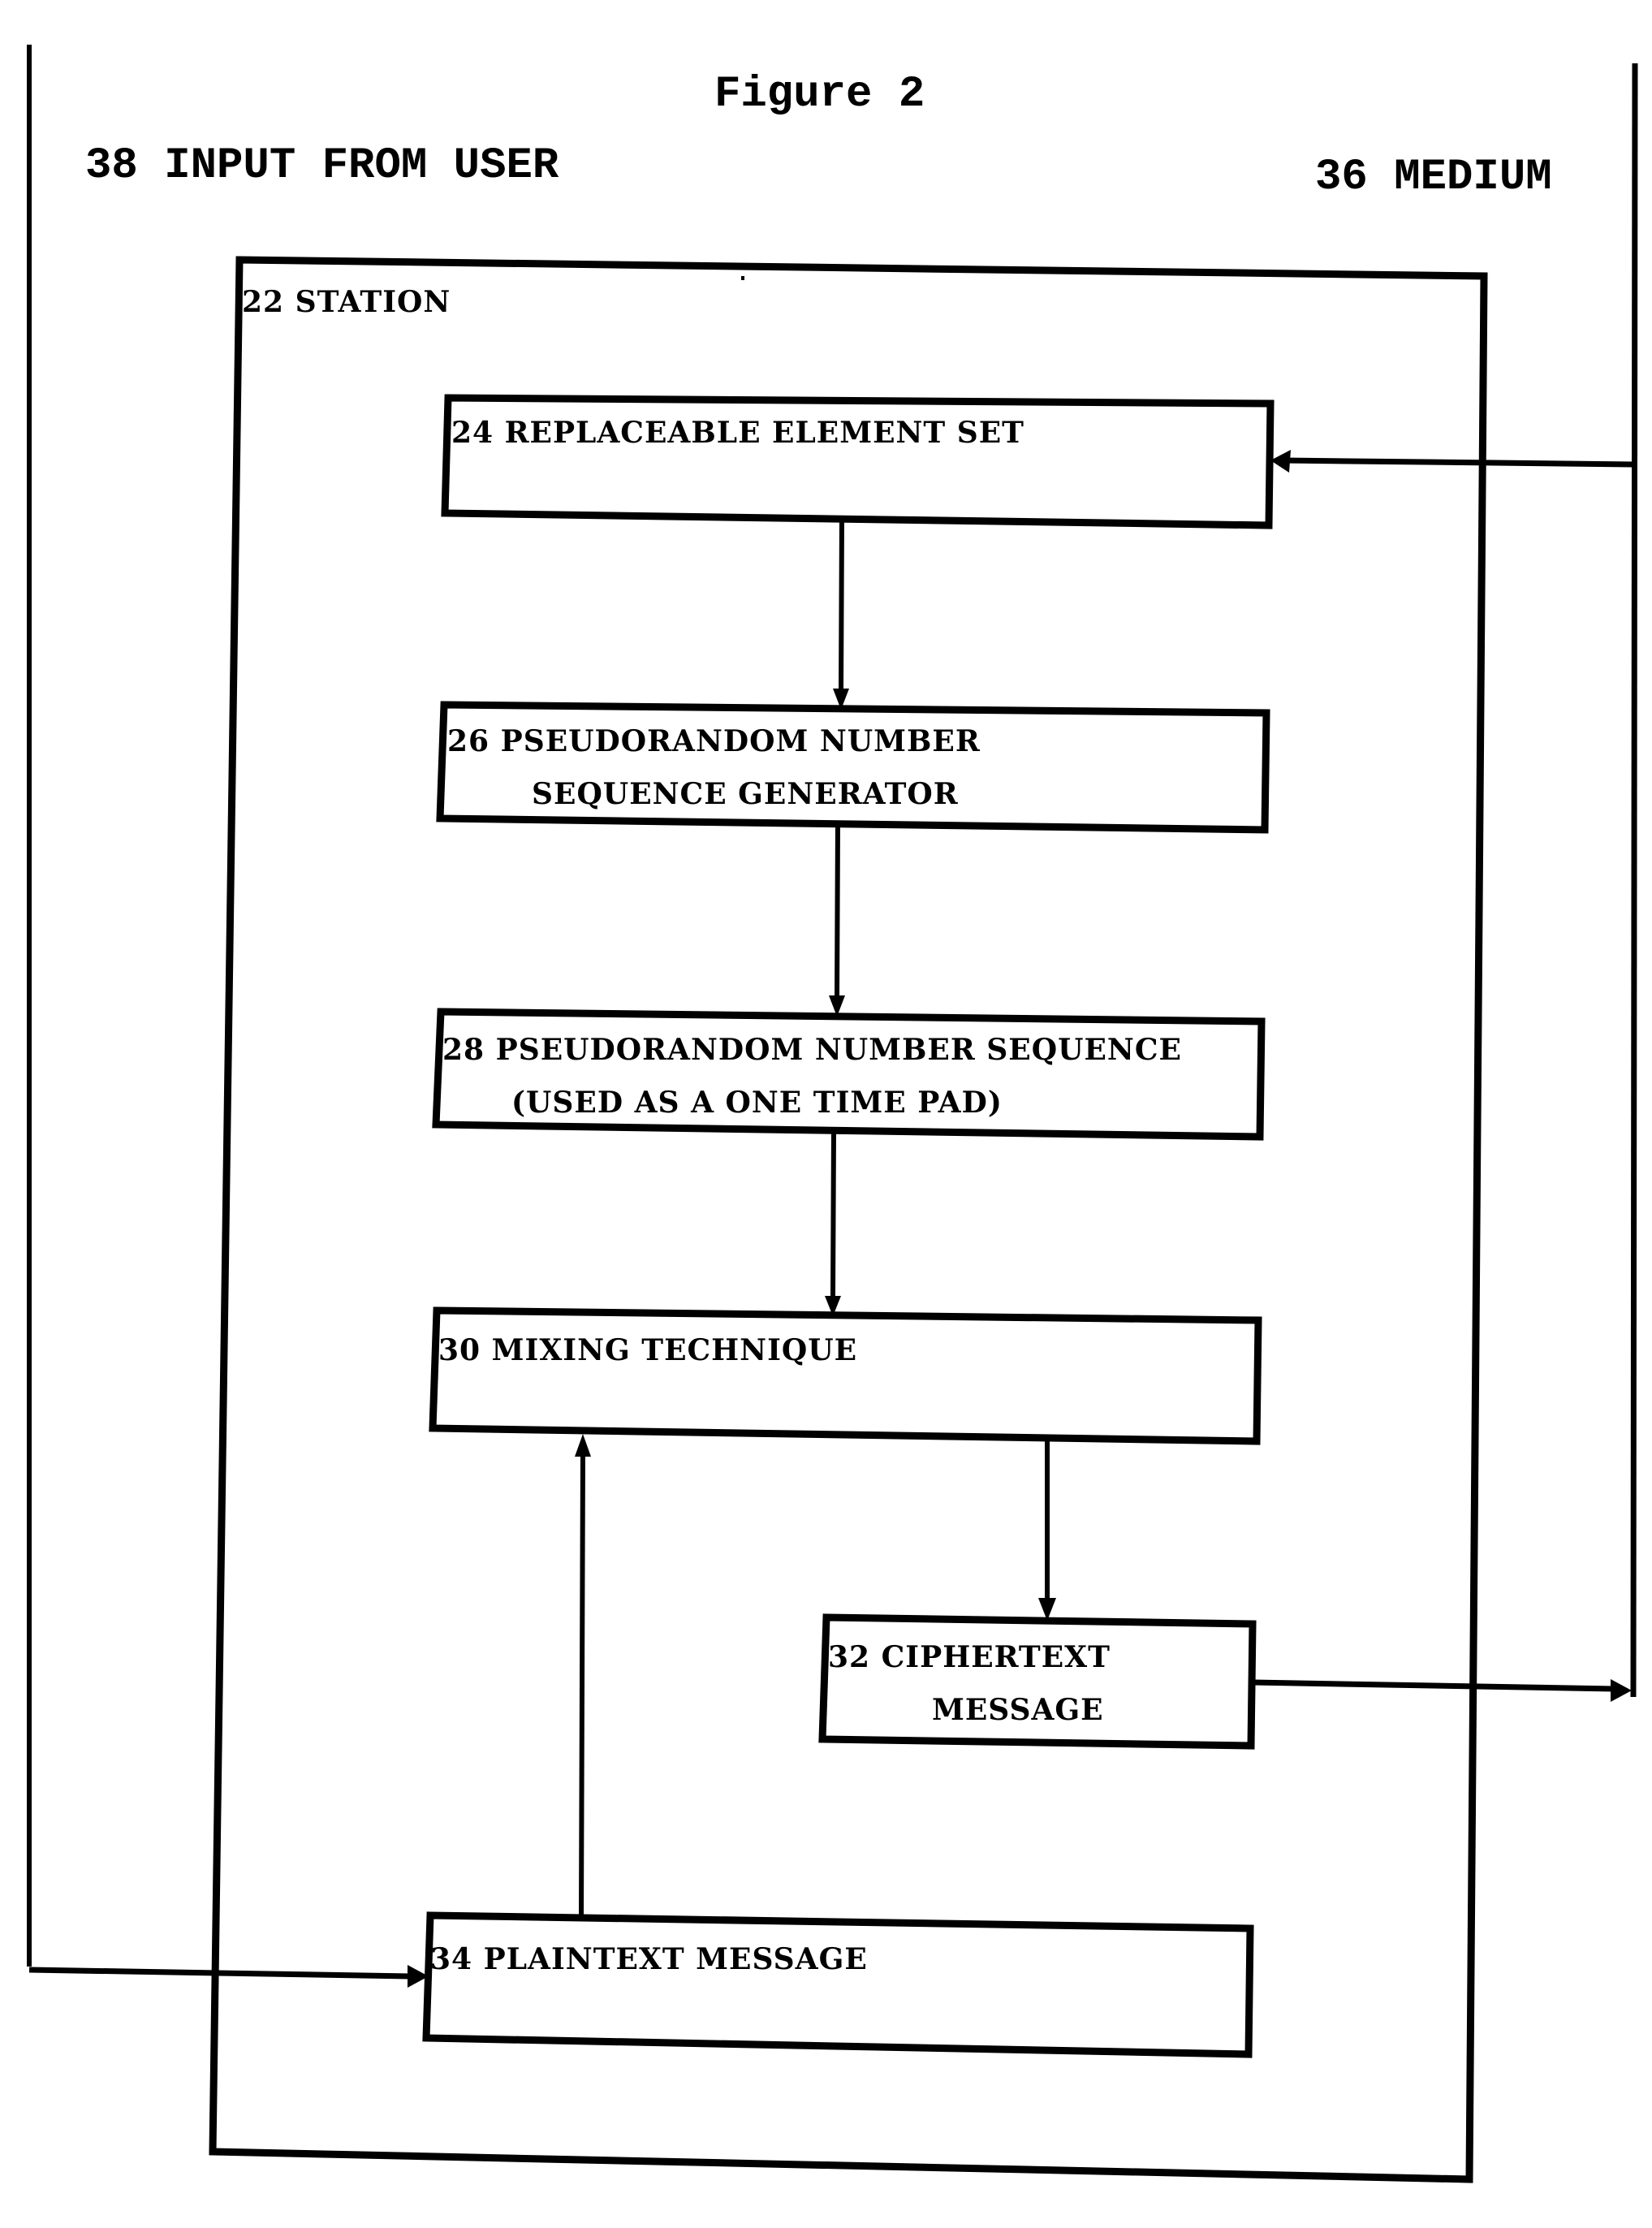 The width and height of the screenshot is (1652, 2228). What do you see at coordinates (1442, 1690) in the screenshot?
I see `arrow-32-to-medium` at bounding box center [1442, 1690].